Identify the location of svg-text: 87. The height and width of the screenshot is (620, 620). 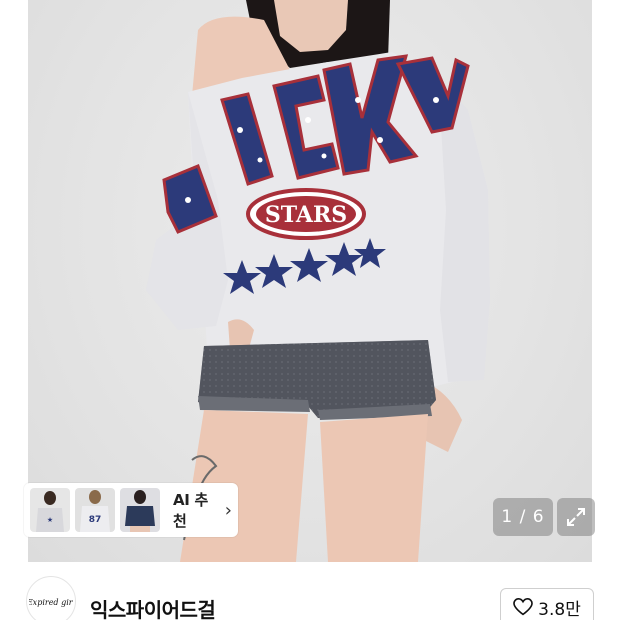
(95, 520).